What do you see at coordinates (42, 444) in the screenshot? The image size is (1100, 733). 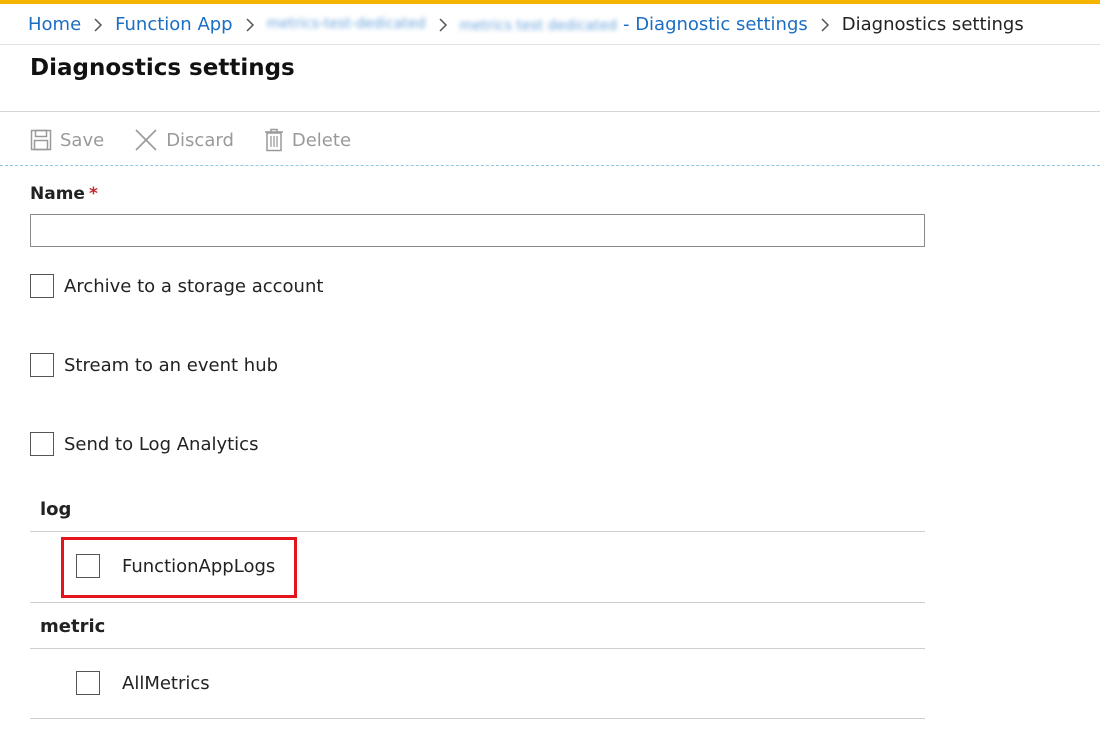 I see `log-analytics-checkbox` at bounding box center [42, 444].